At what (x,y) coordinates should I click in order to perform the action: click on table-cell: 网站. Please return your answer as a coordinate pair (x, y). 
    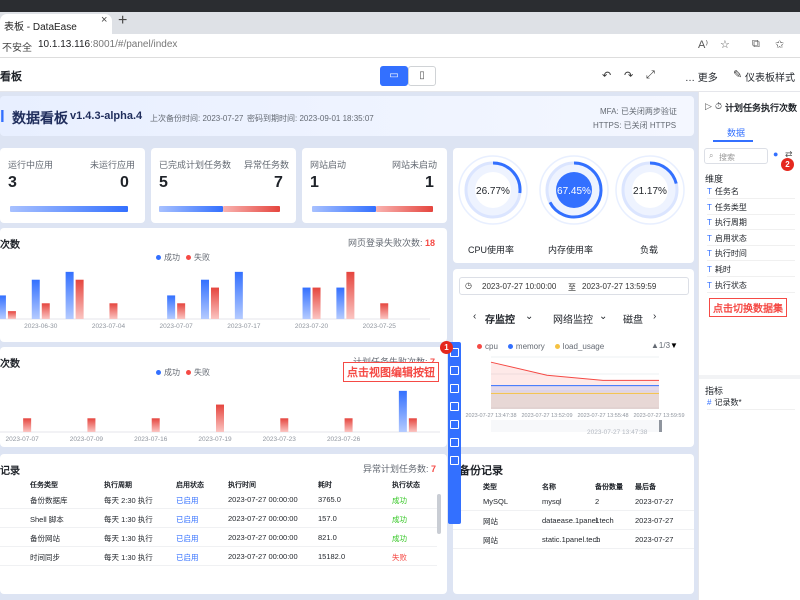
    Looking at the image, I should click on (490, 521).